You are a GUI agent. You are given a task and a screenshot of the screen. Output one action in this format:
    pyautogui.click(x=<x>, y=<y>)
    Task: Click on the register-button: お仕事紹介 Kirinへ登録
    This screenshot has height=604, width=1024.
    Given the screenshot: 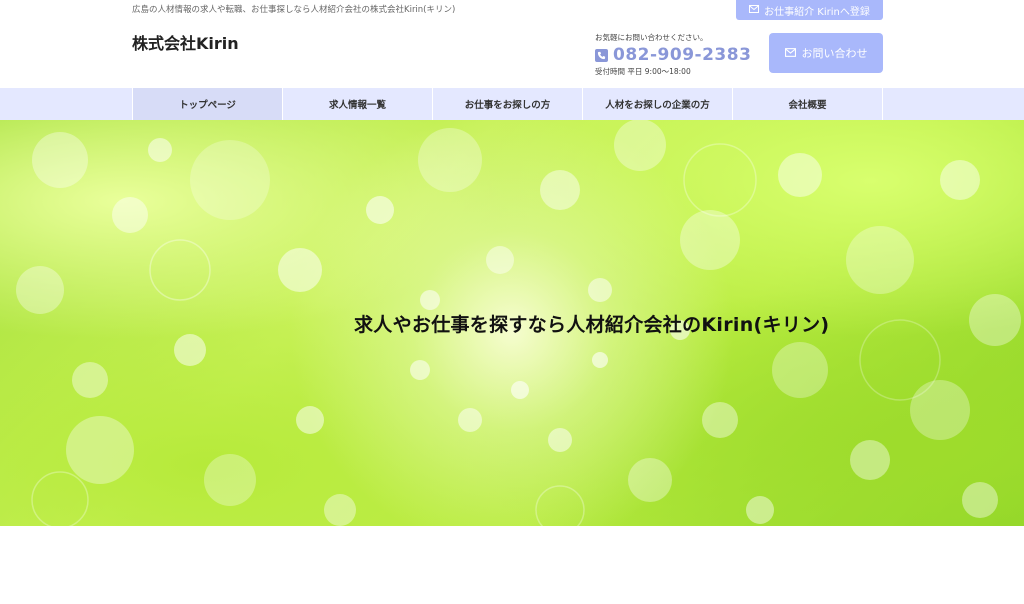 What is the action you would take?
    pyautogui.click(x=809, y=10)
    